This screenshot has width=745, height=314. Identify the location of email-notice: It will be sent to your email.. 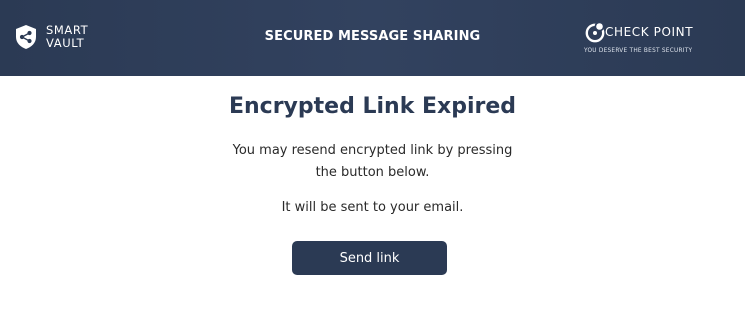
(372, 207).